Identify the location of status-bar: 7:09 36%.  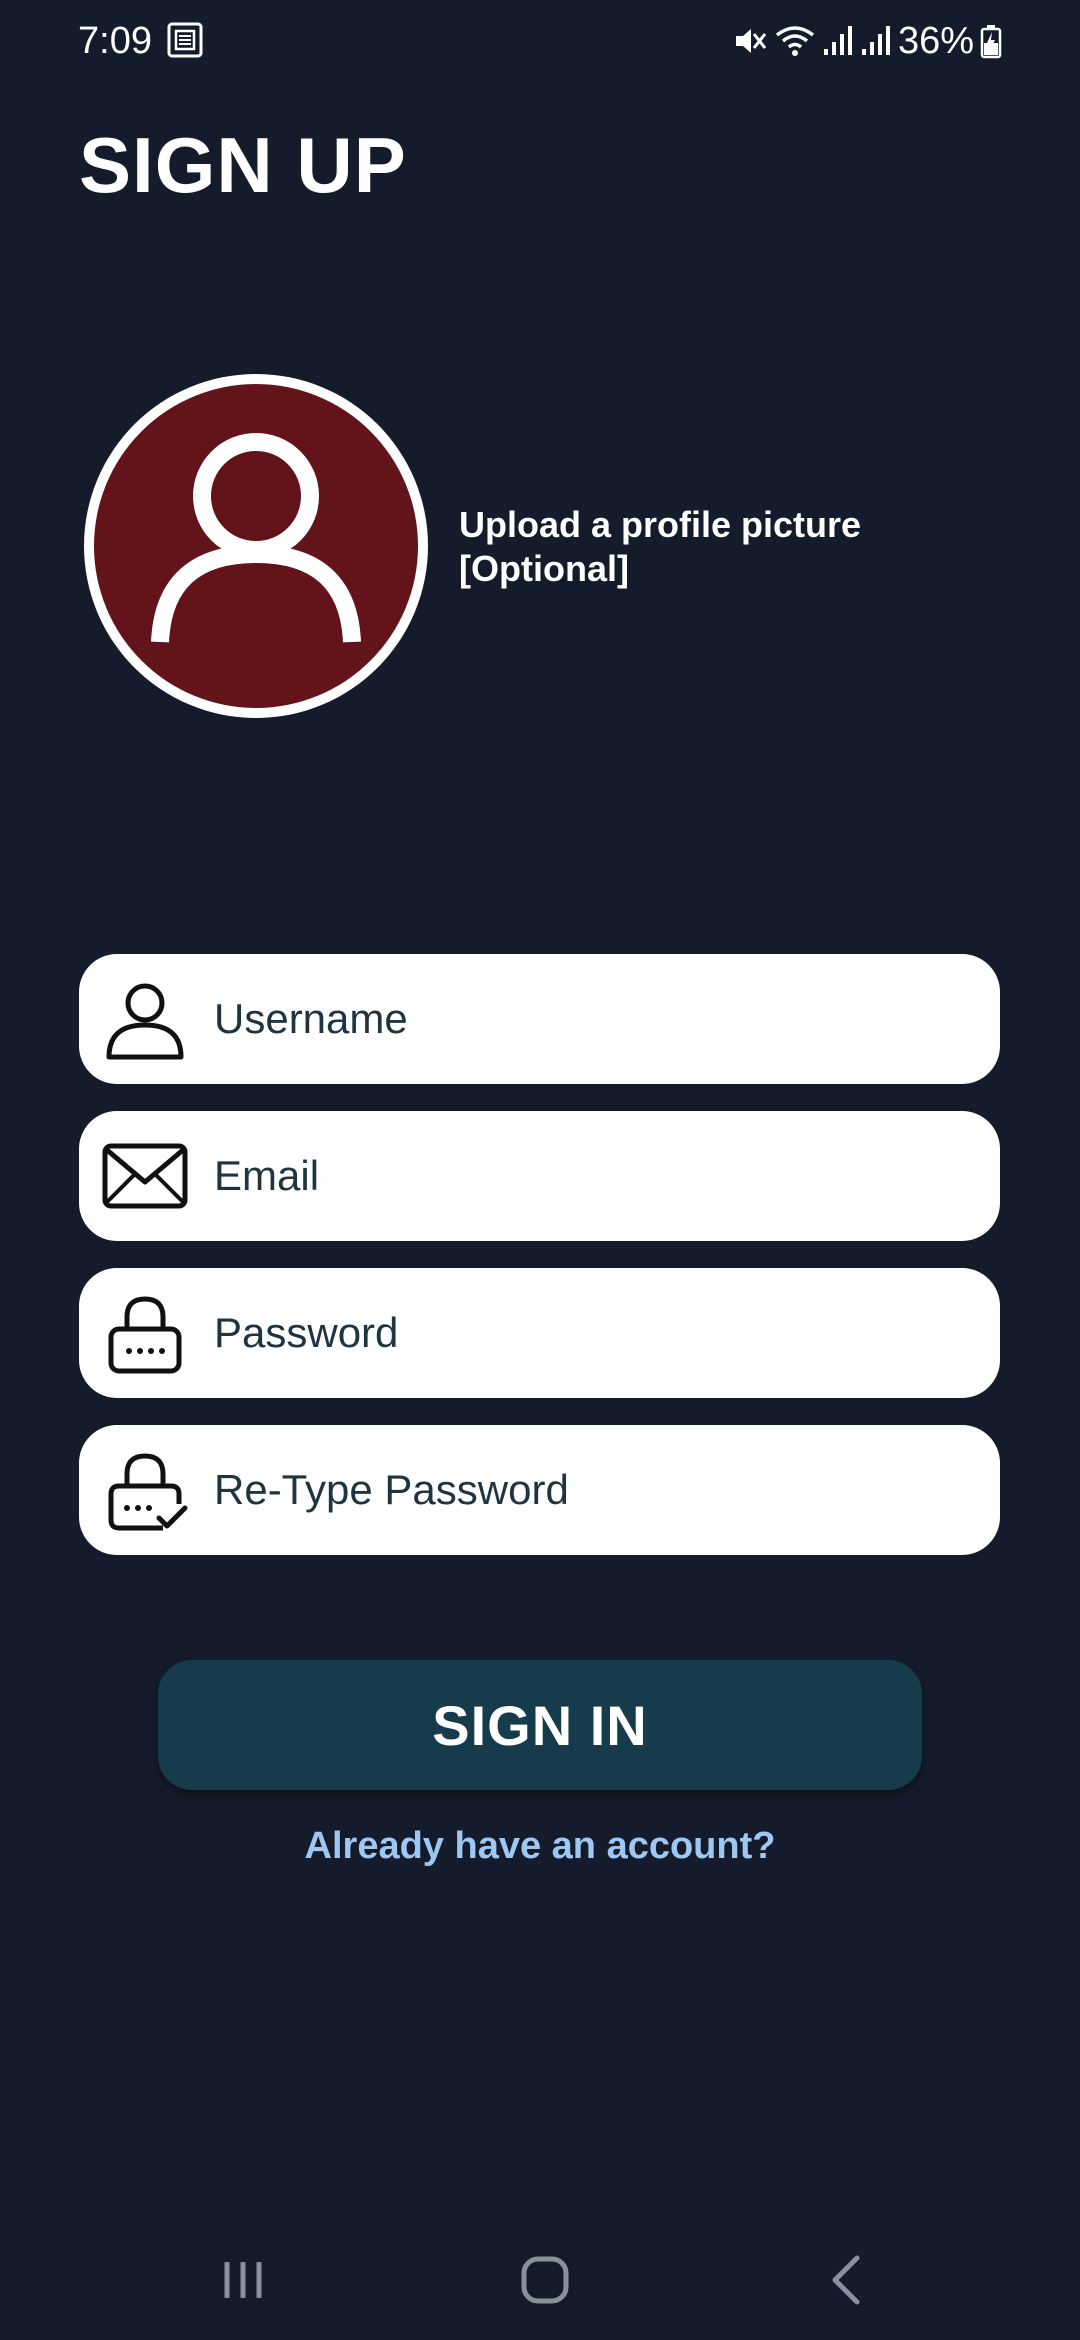
(540, 42).